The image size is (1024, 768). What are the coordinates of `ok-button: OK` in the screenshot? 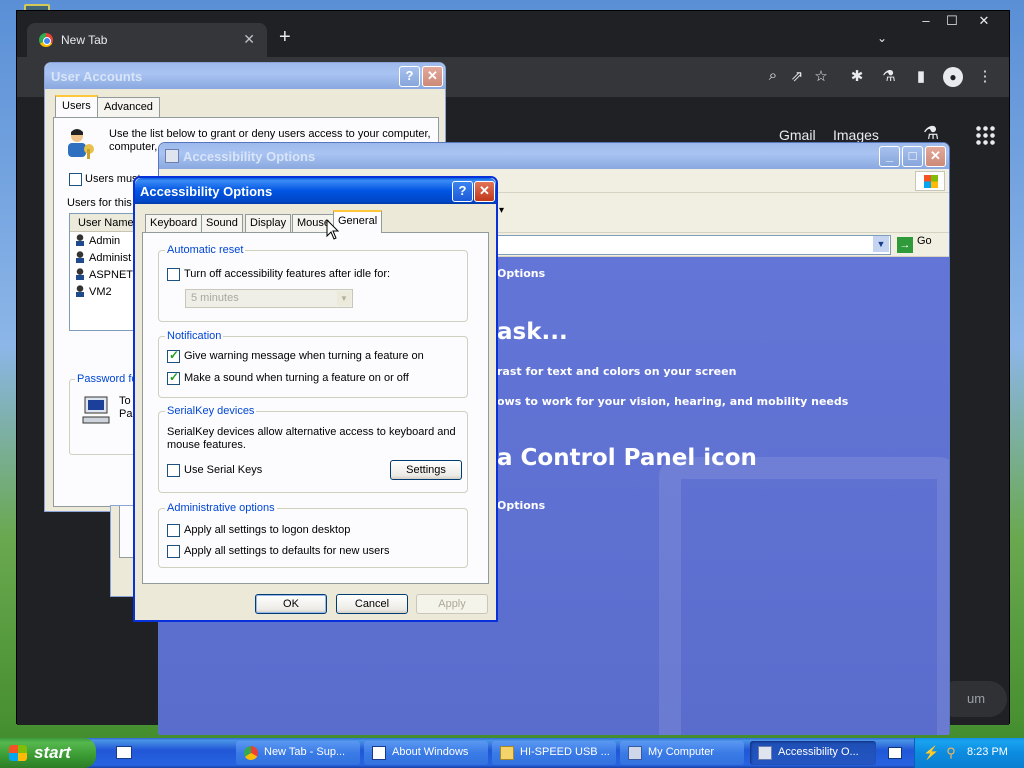 It's located at (291, 604).